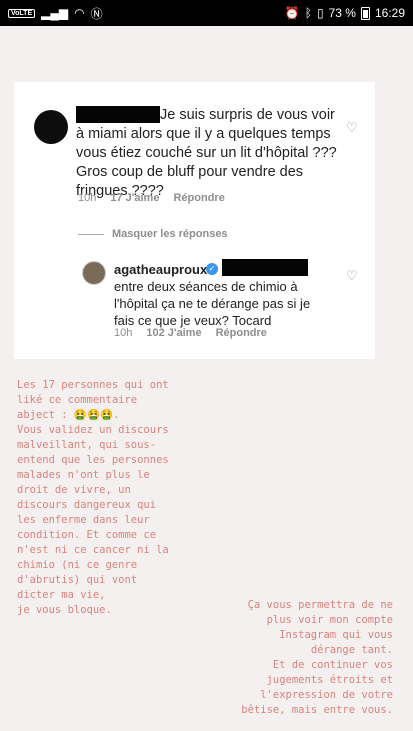 This screenshot has height=731, width=413. What do you see at coordinates (79, 13) in the screenshot?
I see `wifi-icon: ◠` at bounding box center [79, 13].